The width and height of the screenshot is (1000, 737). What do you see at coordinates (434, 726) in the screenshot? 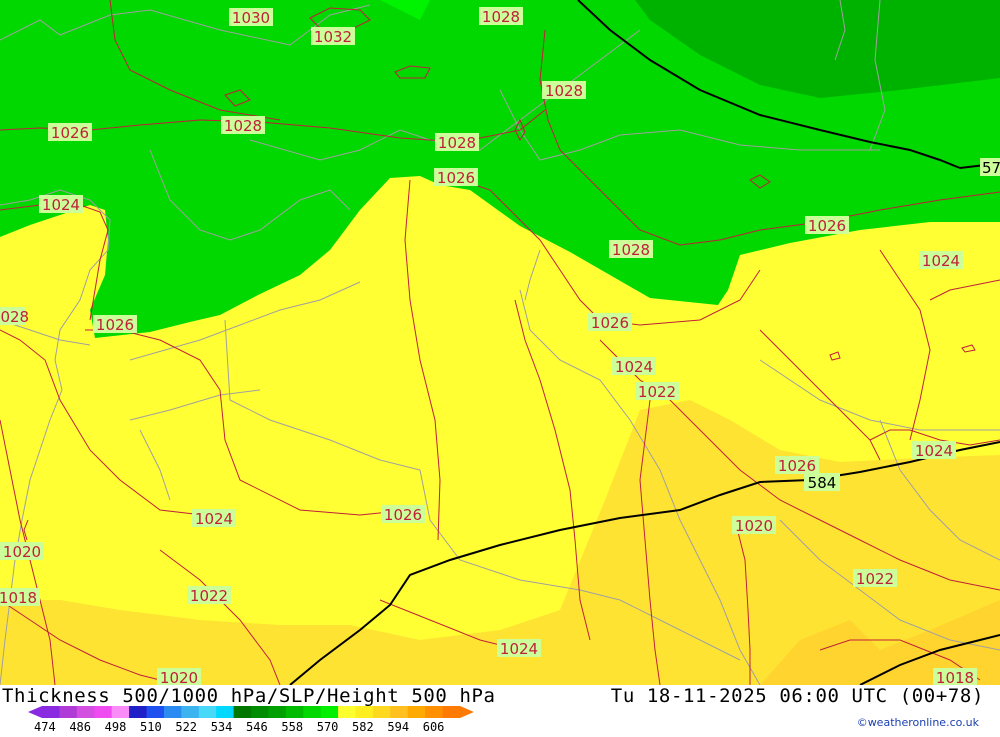
I see `legend-tick-label: 606` at bounding box center [434, 726].